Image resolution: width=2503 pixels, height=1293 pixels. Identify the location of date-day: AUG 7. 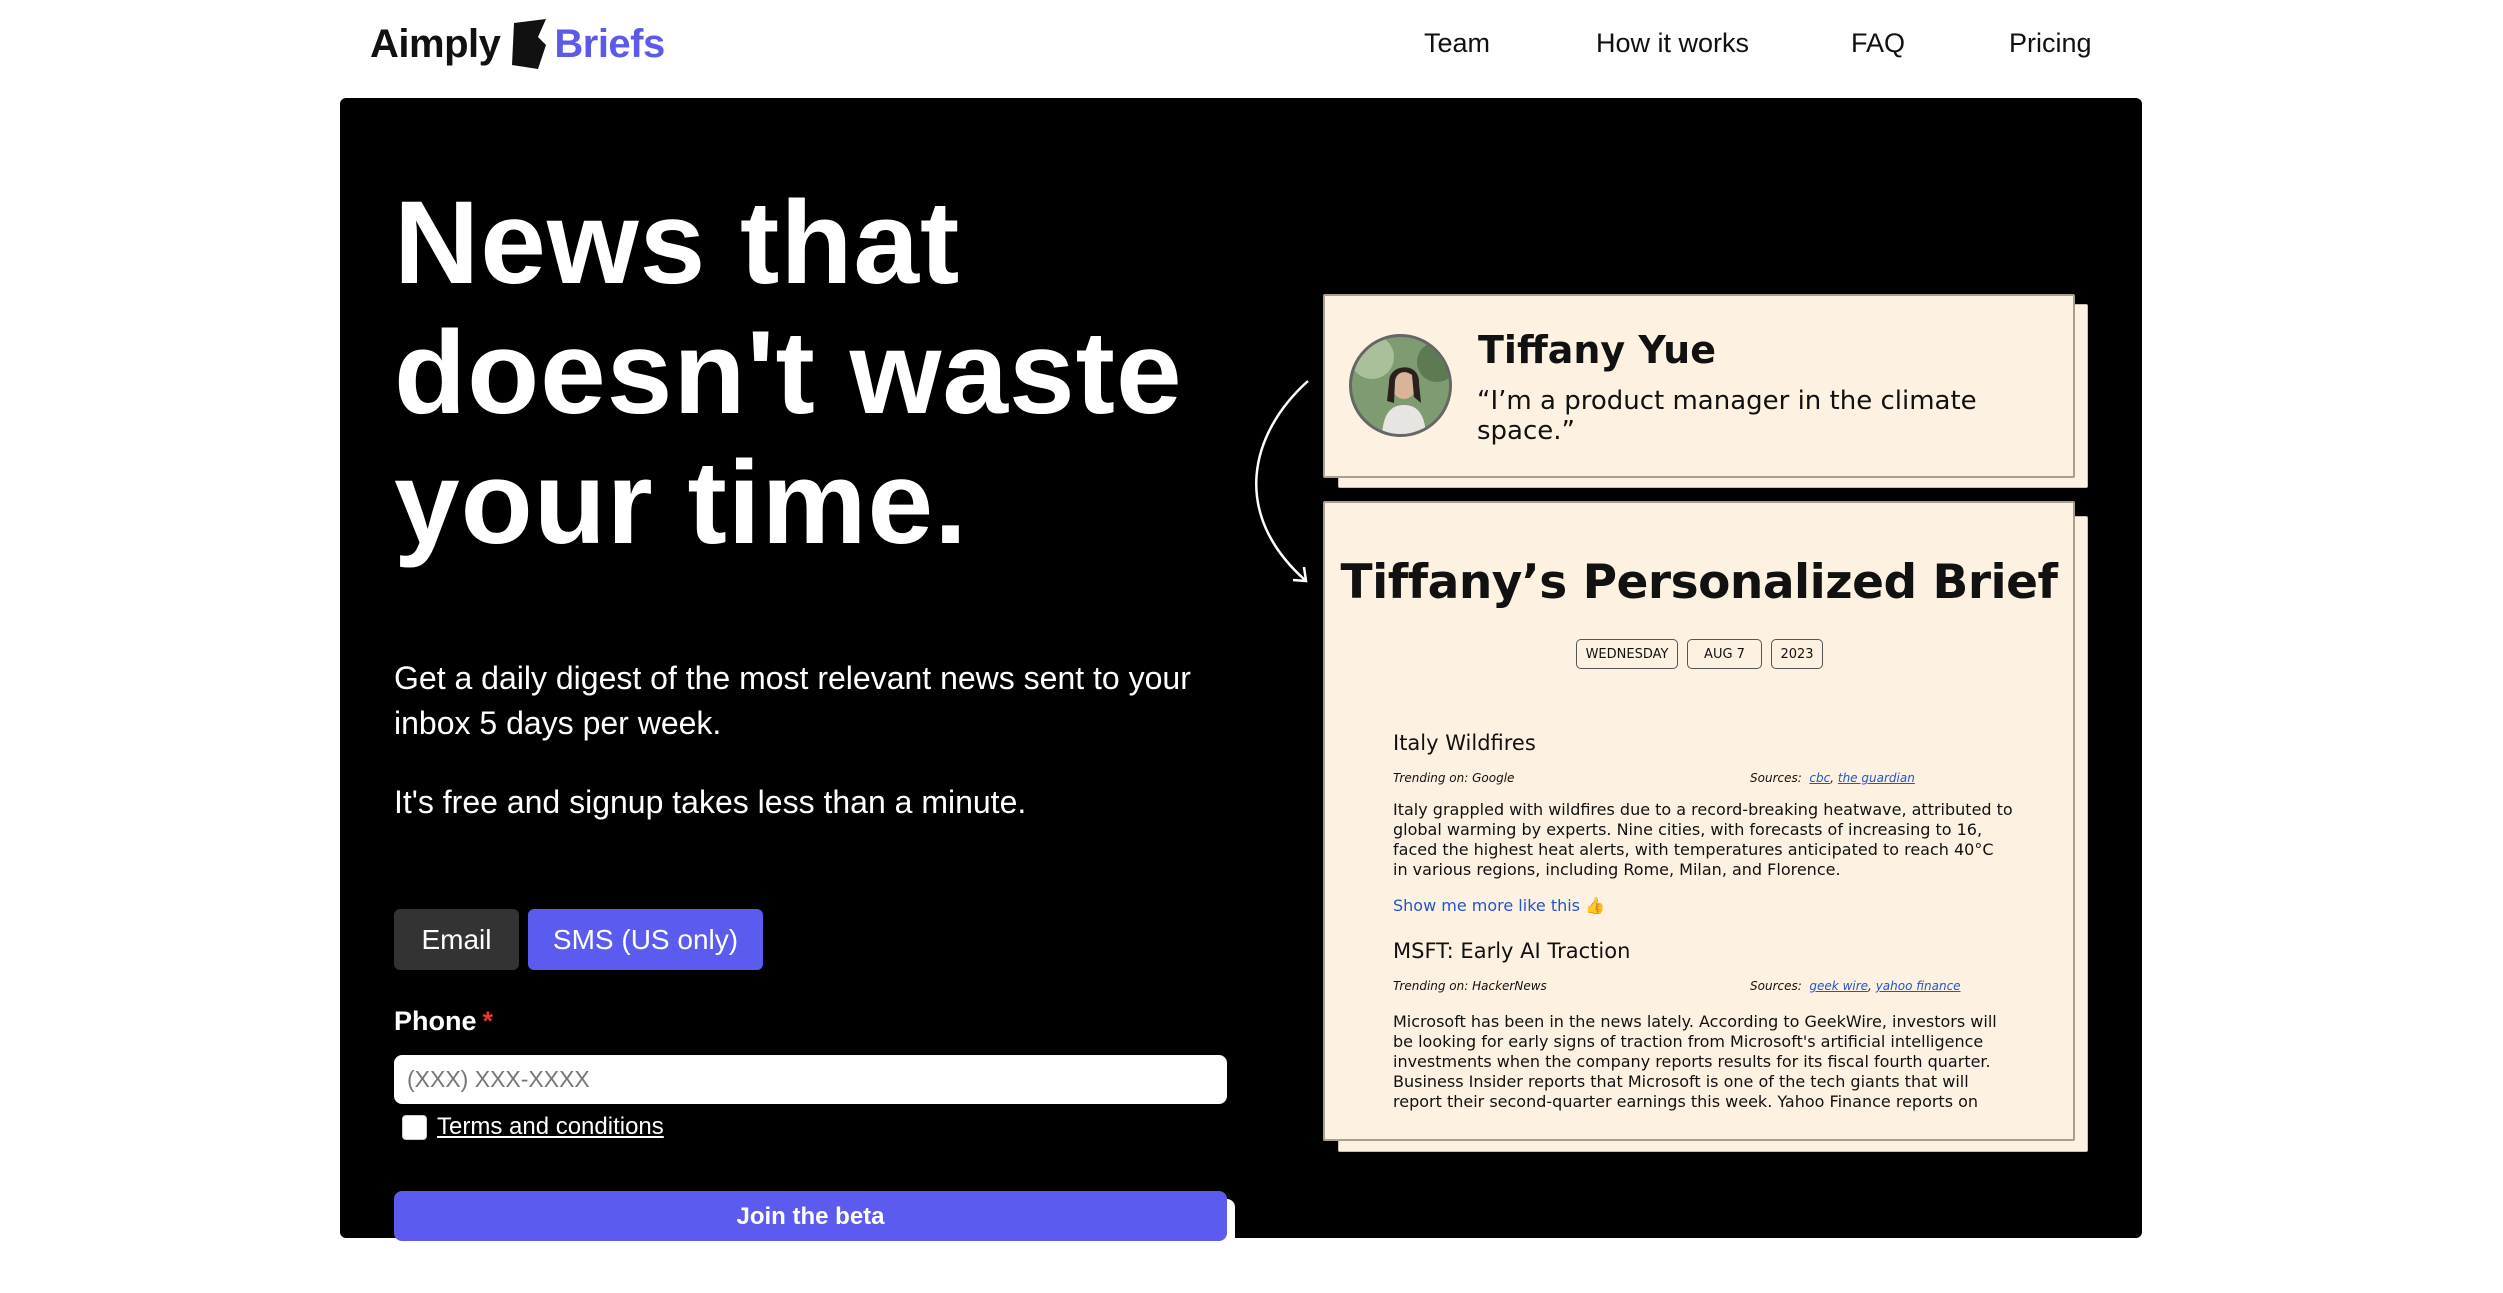
(1724, 654).